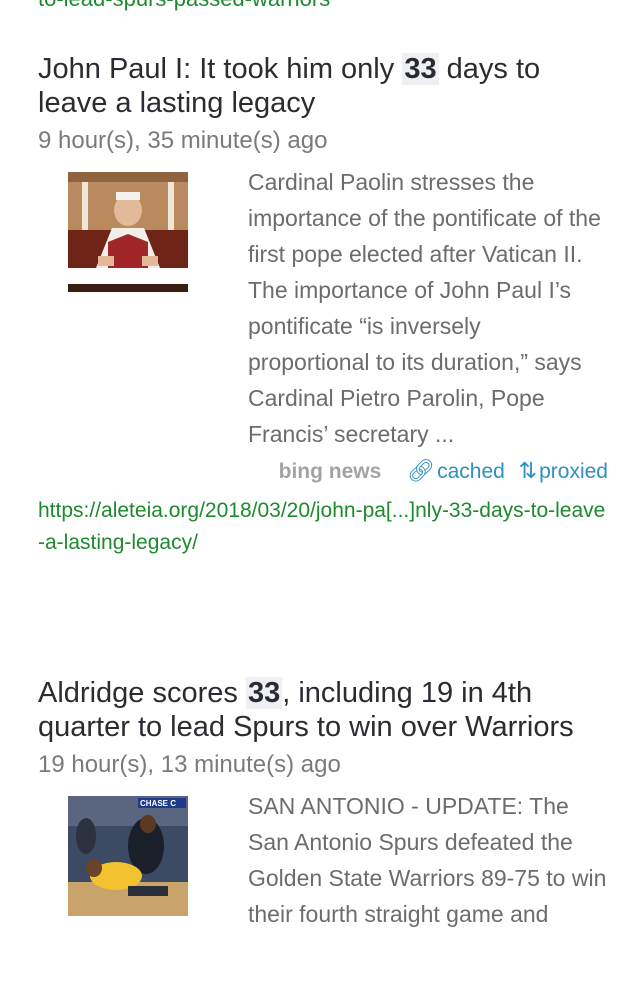  What do you see at coordinates (573, 471) in the screenshot?
I see `proxied-label: proxied` at bounding box center [573, 471].